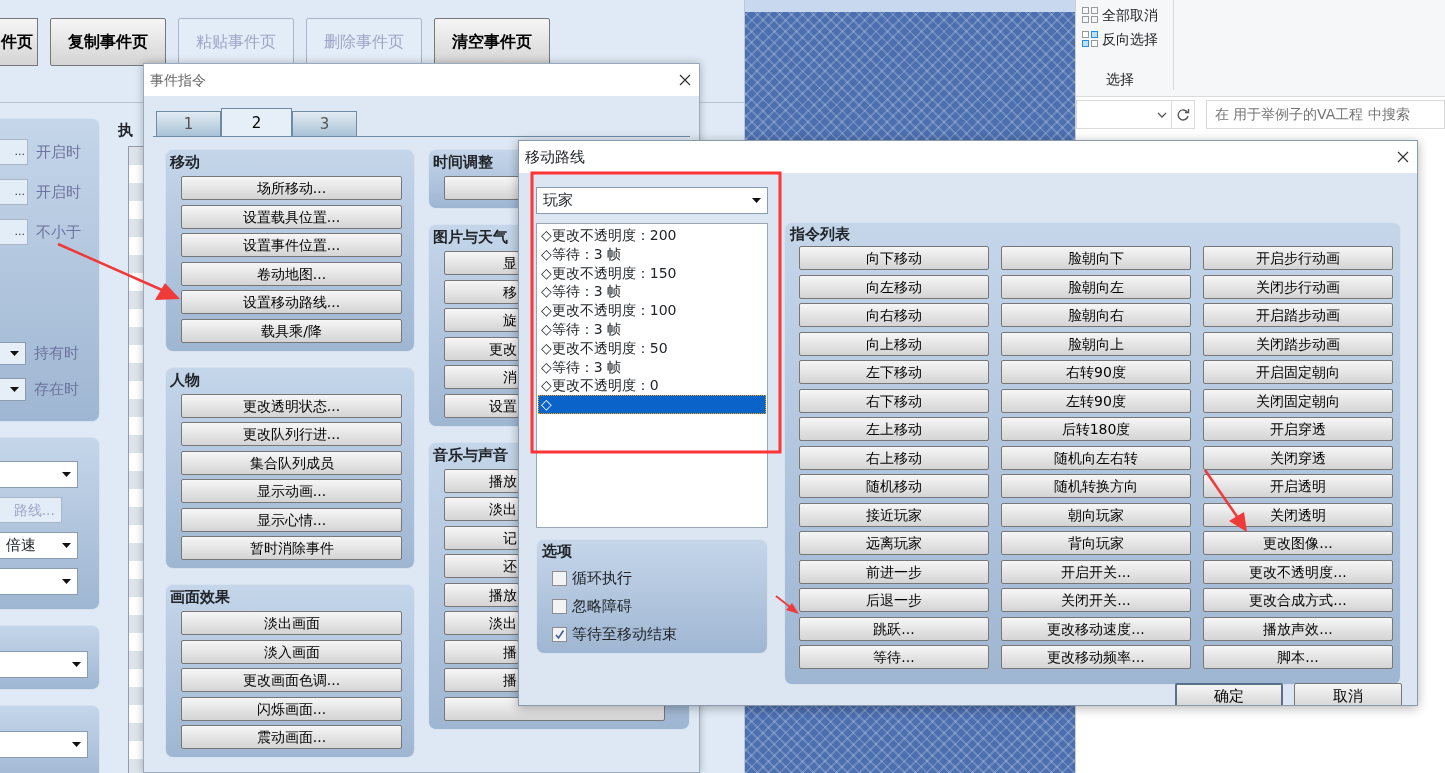 Image resolution: width=1445 pixels, height=773 pixels. Describe the element at coordinates (1298, 400) in the screenshot. I see `command-button: 关闭固定朝向` at that location.